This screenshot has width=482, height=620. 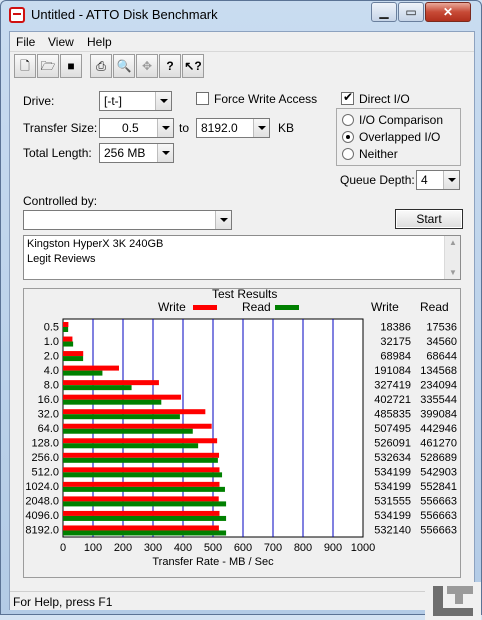 What do you see at coordinates (438, 371) in the screenshot?
I see `read-value: 134568` at bounding box center [438, 371].